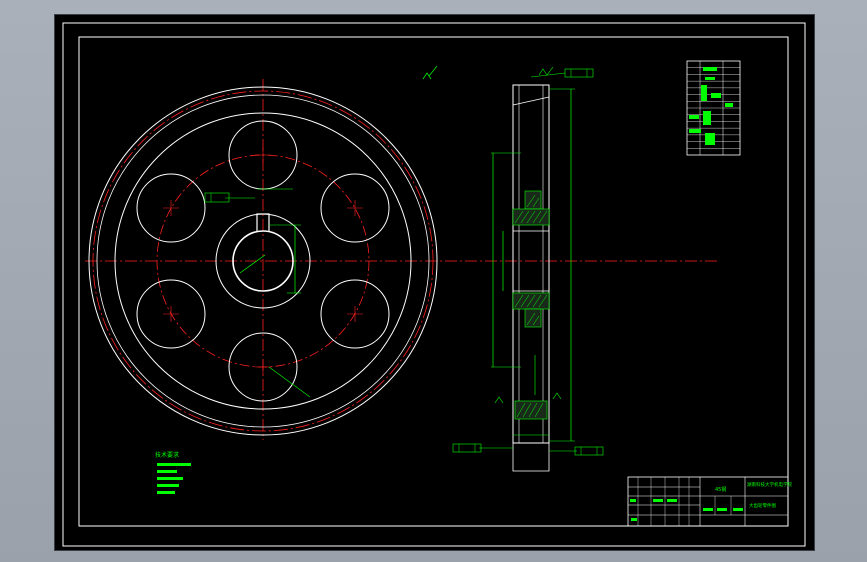 The width and height of the screenshot is (867, 562). What do you see at coordinates (686, 510) in the screenshot?
I see `title-block-green-marks` at bounding box center [686, 510].